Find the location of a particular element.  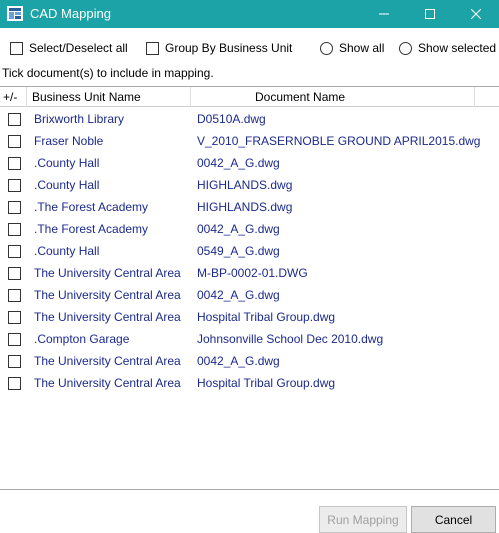

run-mapping-button: Run Mapping is located at coordinates (363, 519).